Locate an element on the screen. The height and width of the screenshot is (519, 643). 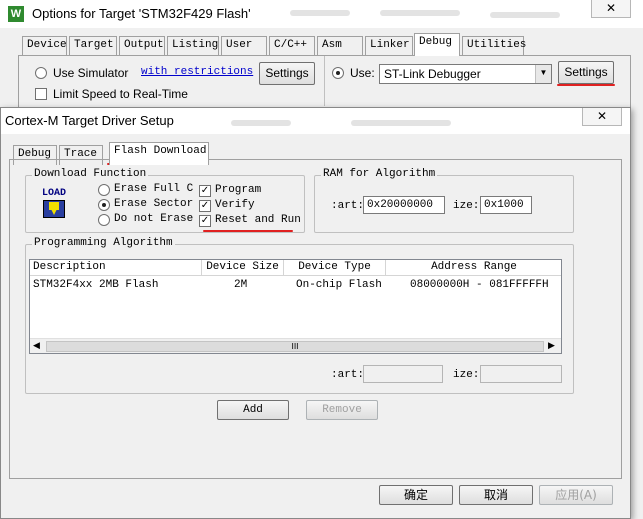
erase-sector-radio is located at coordinates (104, 205).